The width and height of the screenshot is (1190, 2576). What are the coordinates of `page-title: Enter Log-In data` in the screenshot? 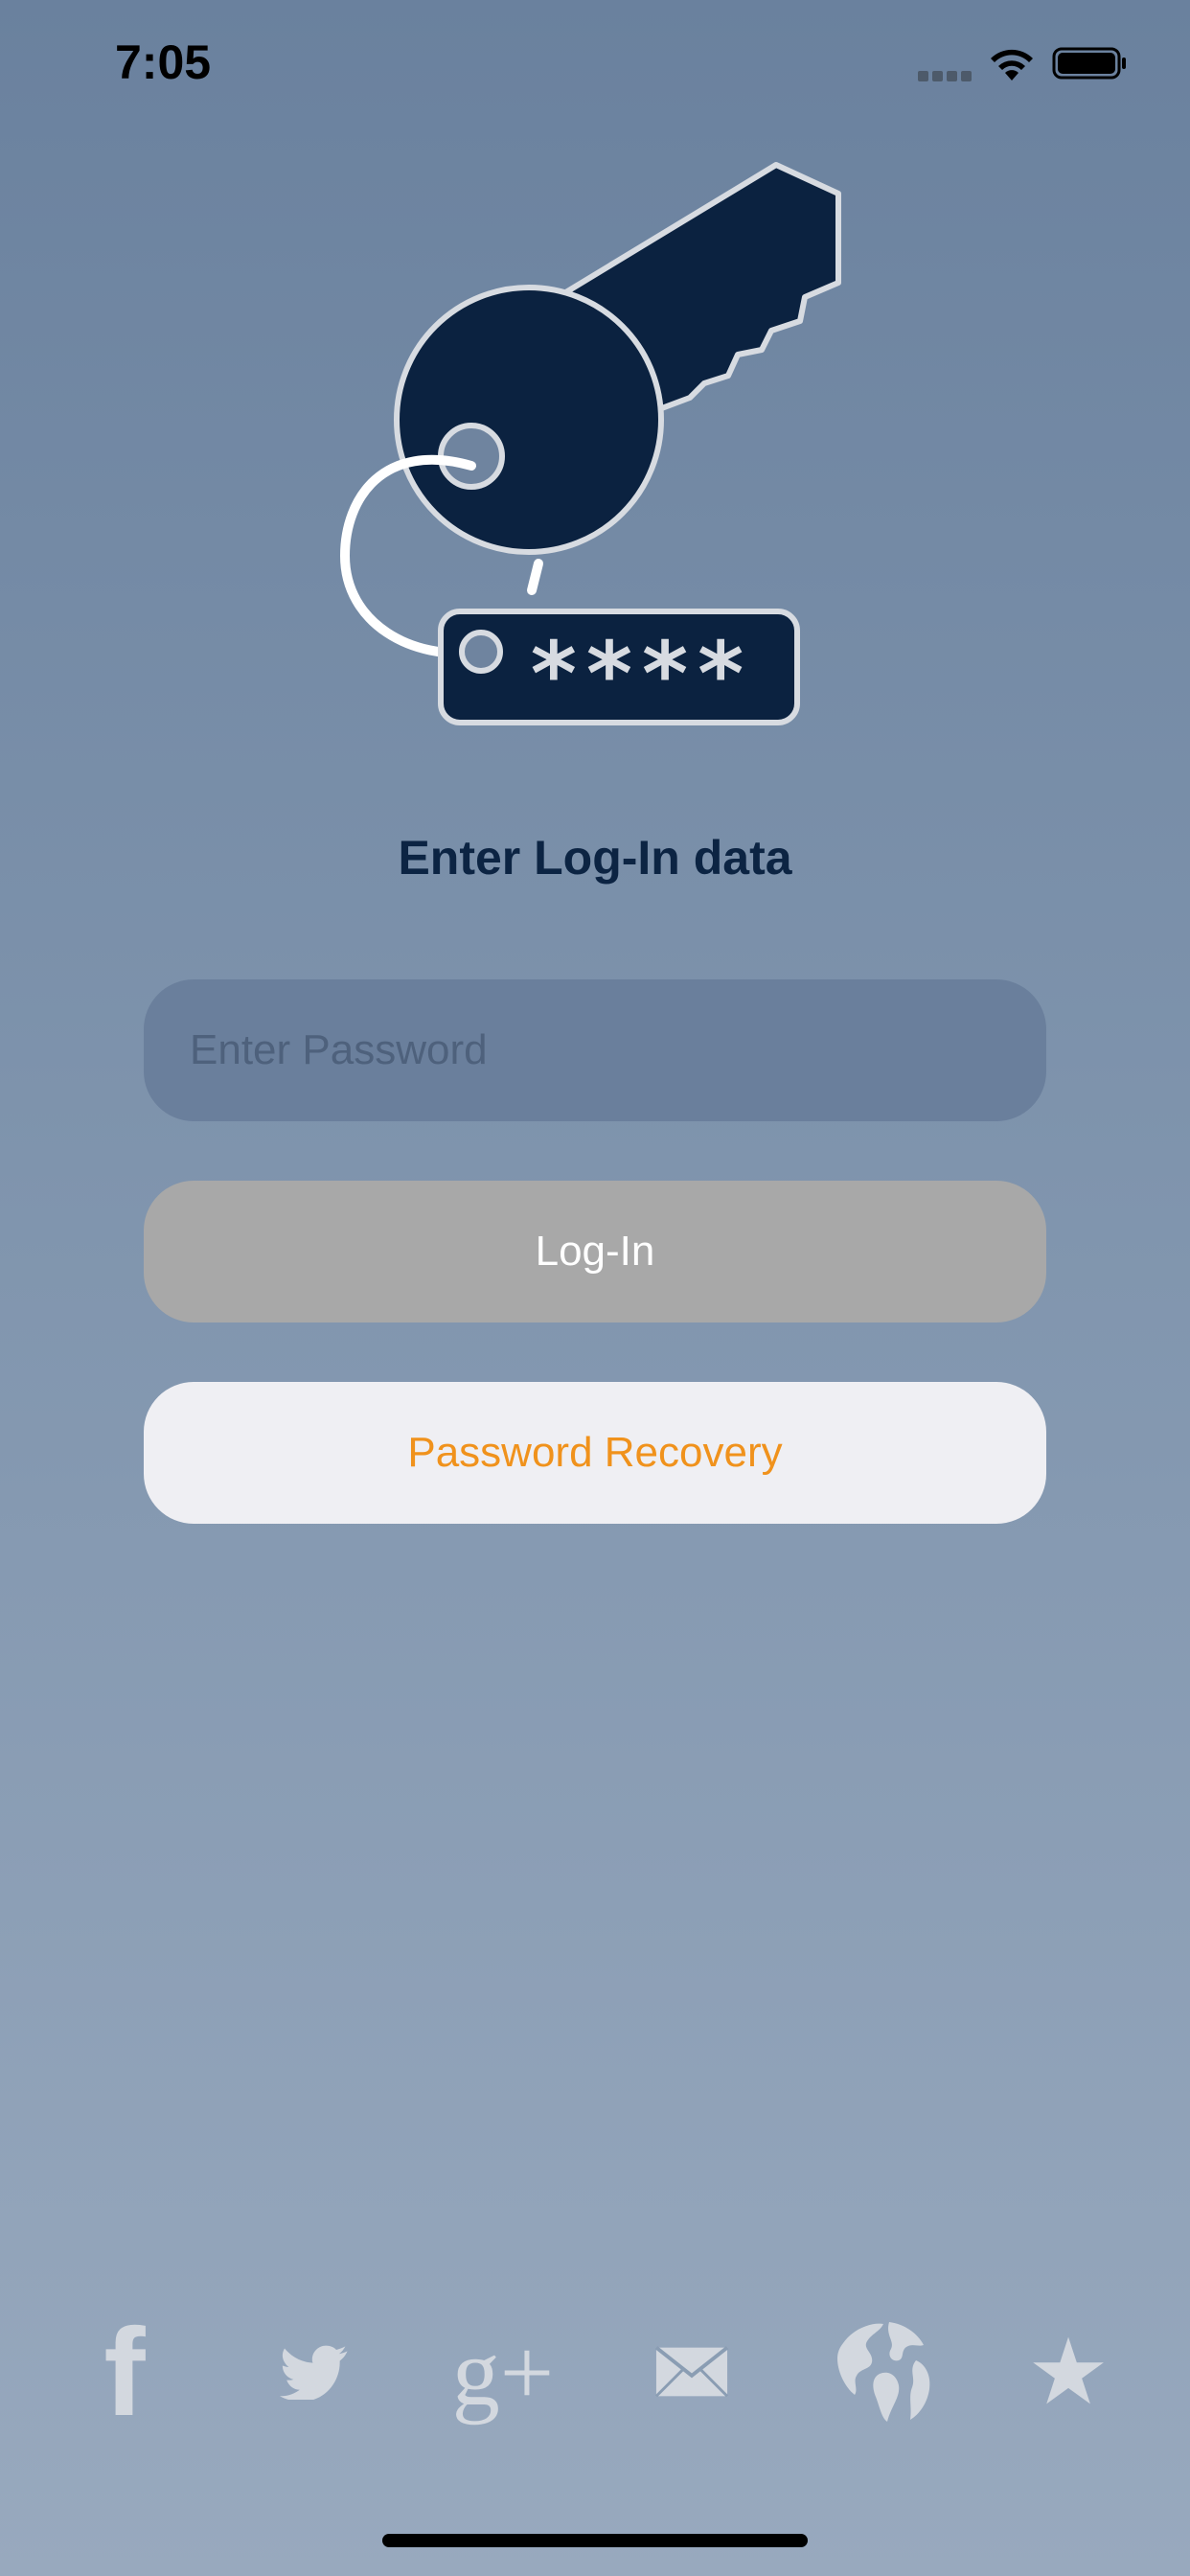 It's located at (595, 858).